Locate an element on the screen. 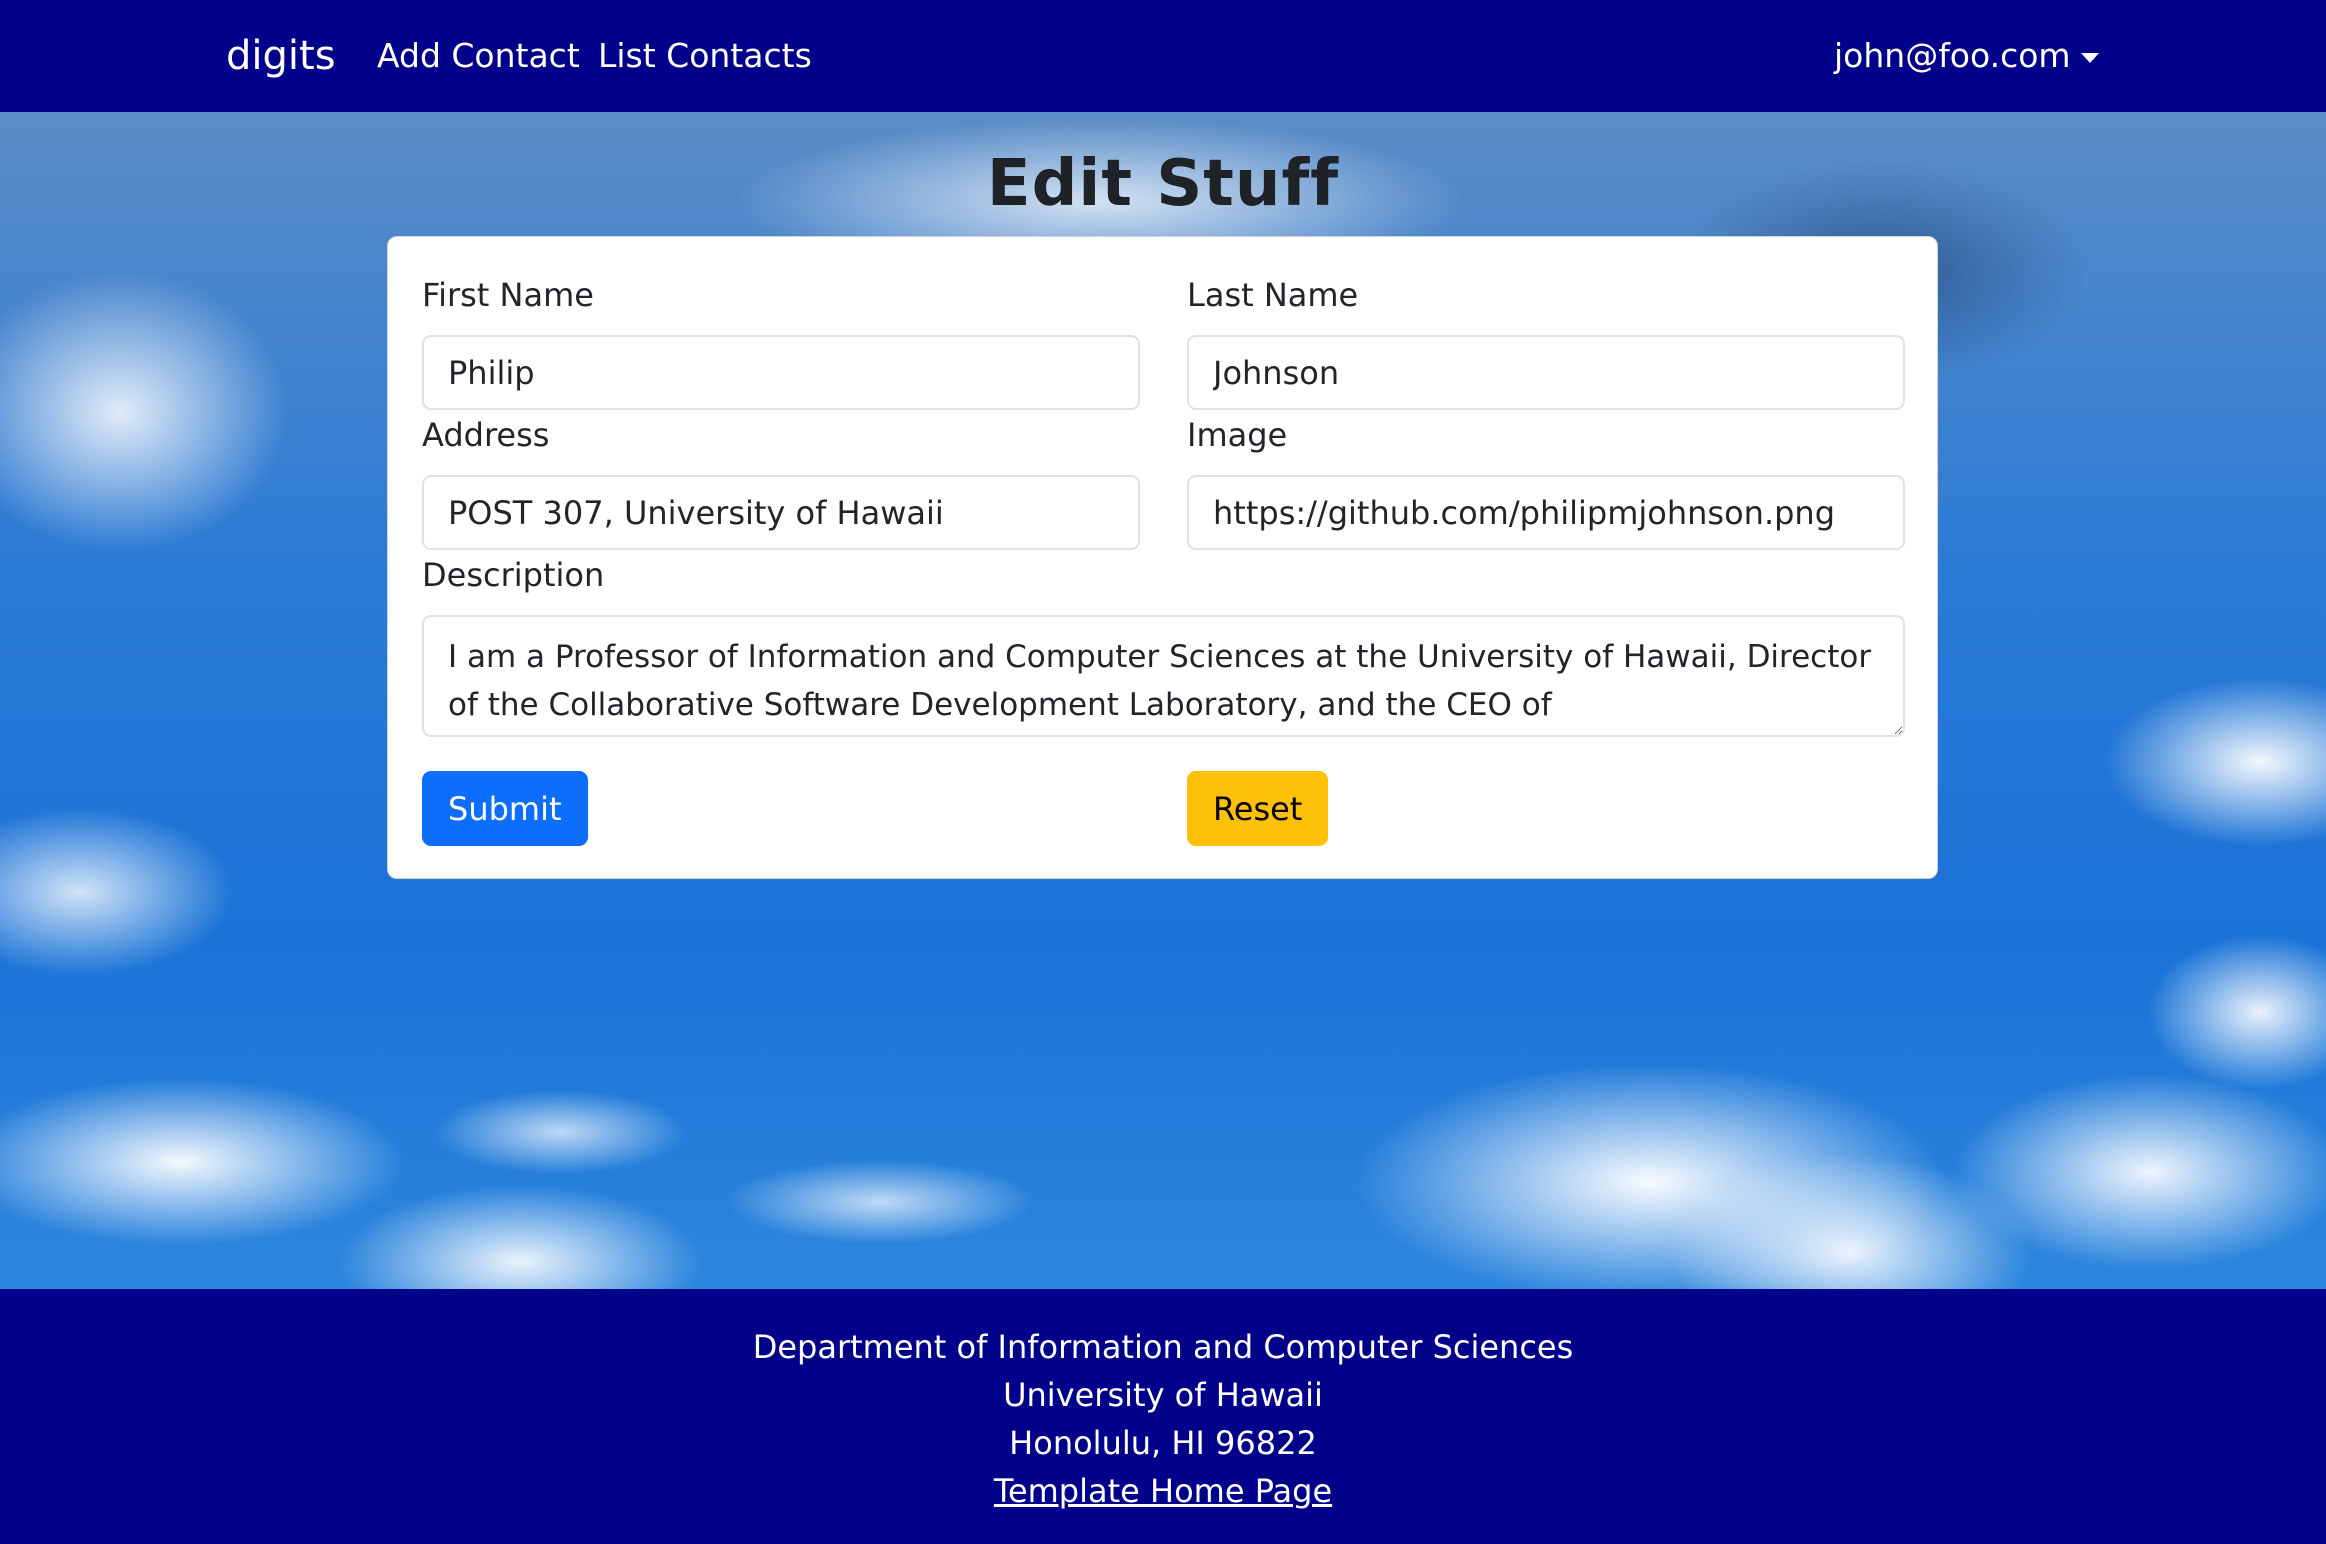 The height and width of the screenshot is (1544, 2326). caret-down-icon is located at coordinates (2089, 58).